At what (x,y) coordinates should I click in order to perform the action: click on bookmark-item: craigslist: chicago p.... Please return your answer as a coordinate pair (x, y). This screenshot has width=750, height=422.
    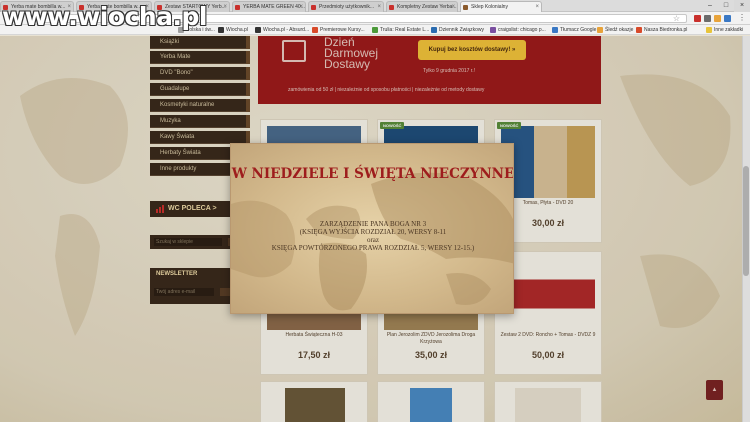
    Looking at the image, I should click on (518, 30).